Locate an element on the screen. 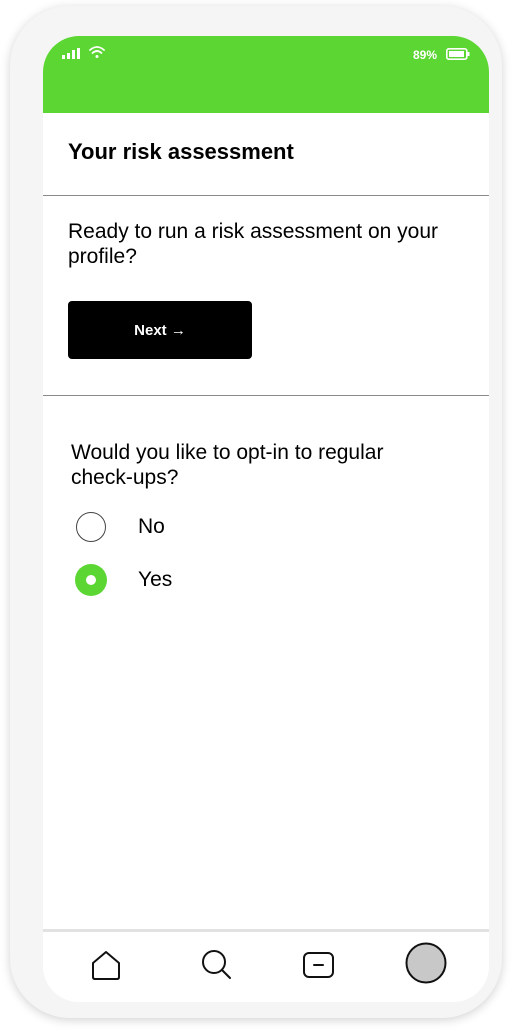  wifi-icon is located at coordinates (97, 52).